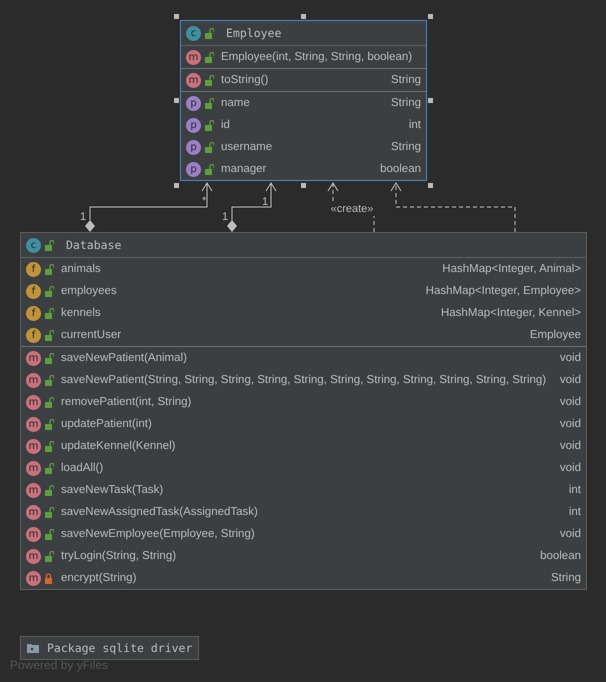  I want to click on method-name: saveNewEmployee(Employee, String), so click(158, 534).